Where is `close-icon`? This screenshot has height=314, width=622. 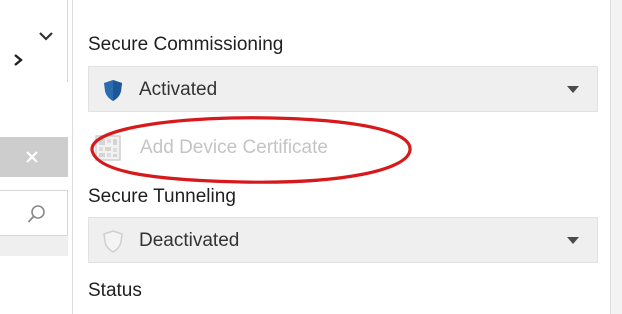 close-icon is located at coordinates (32, 157).